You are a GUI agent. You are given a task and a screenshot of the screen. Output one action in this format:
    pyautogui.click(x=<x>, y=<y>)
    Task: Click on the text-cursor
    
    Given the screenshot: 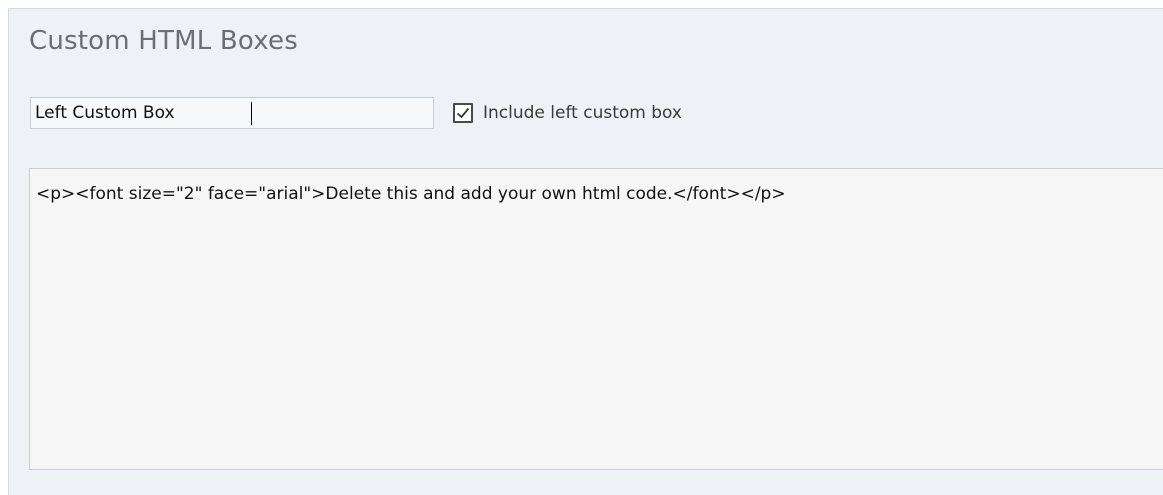 What is the action you would take?
    pyautogui.click(x=251, y=113)
    